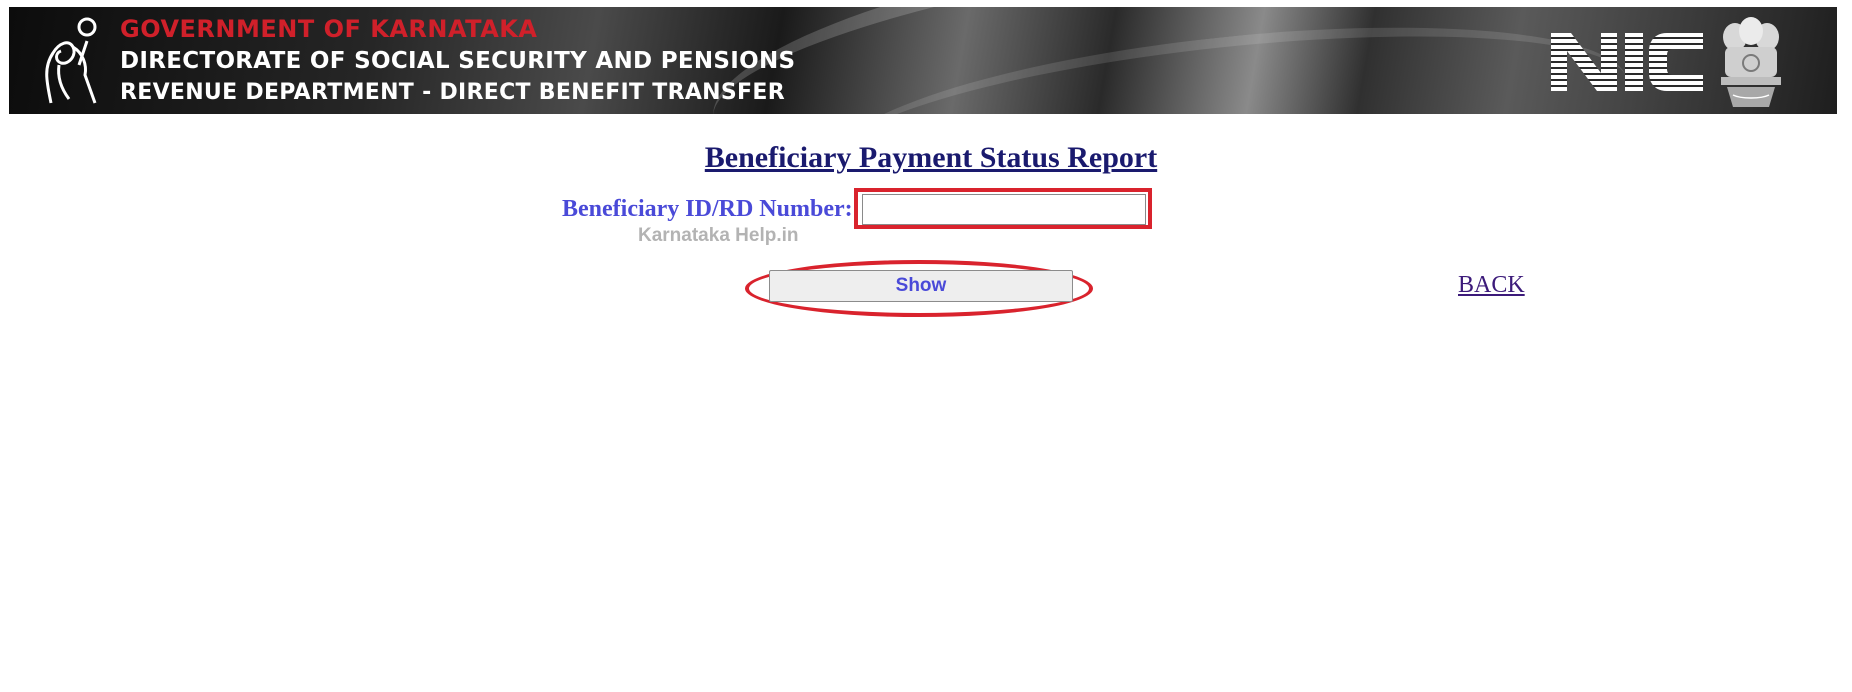 The image size is (1852, 692). What do you see at coordinates (1491, 285) in the screenshot?
I see `back-link: BACK` at bounding box center [1491, 285].